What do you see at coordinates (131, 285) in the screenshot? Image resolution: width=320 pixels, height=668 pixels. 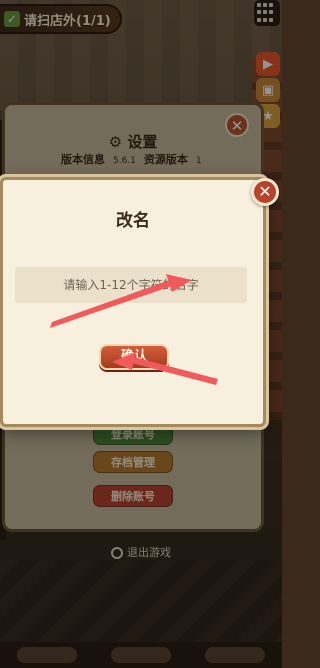 I see `name-input` at bounding box center [131, 285].